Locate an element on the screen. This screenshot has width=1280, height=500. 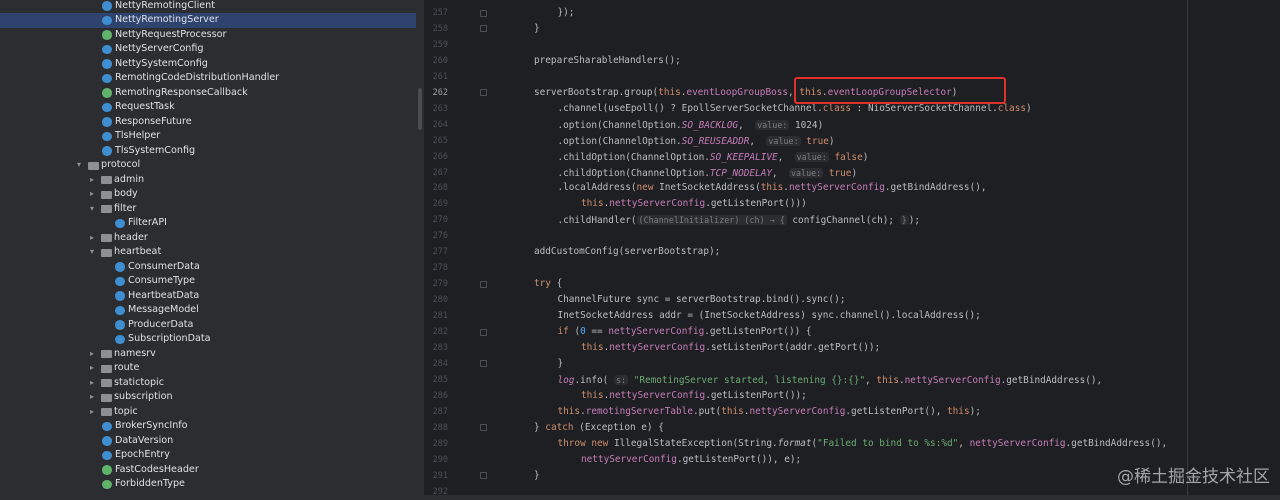
tree-folder-heartbeat: ▾ heartbeat is located at coordinates (208, 252).